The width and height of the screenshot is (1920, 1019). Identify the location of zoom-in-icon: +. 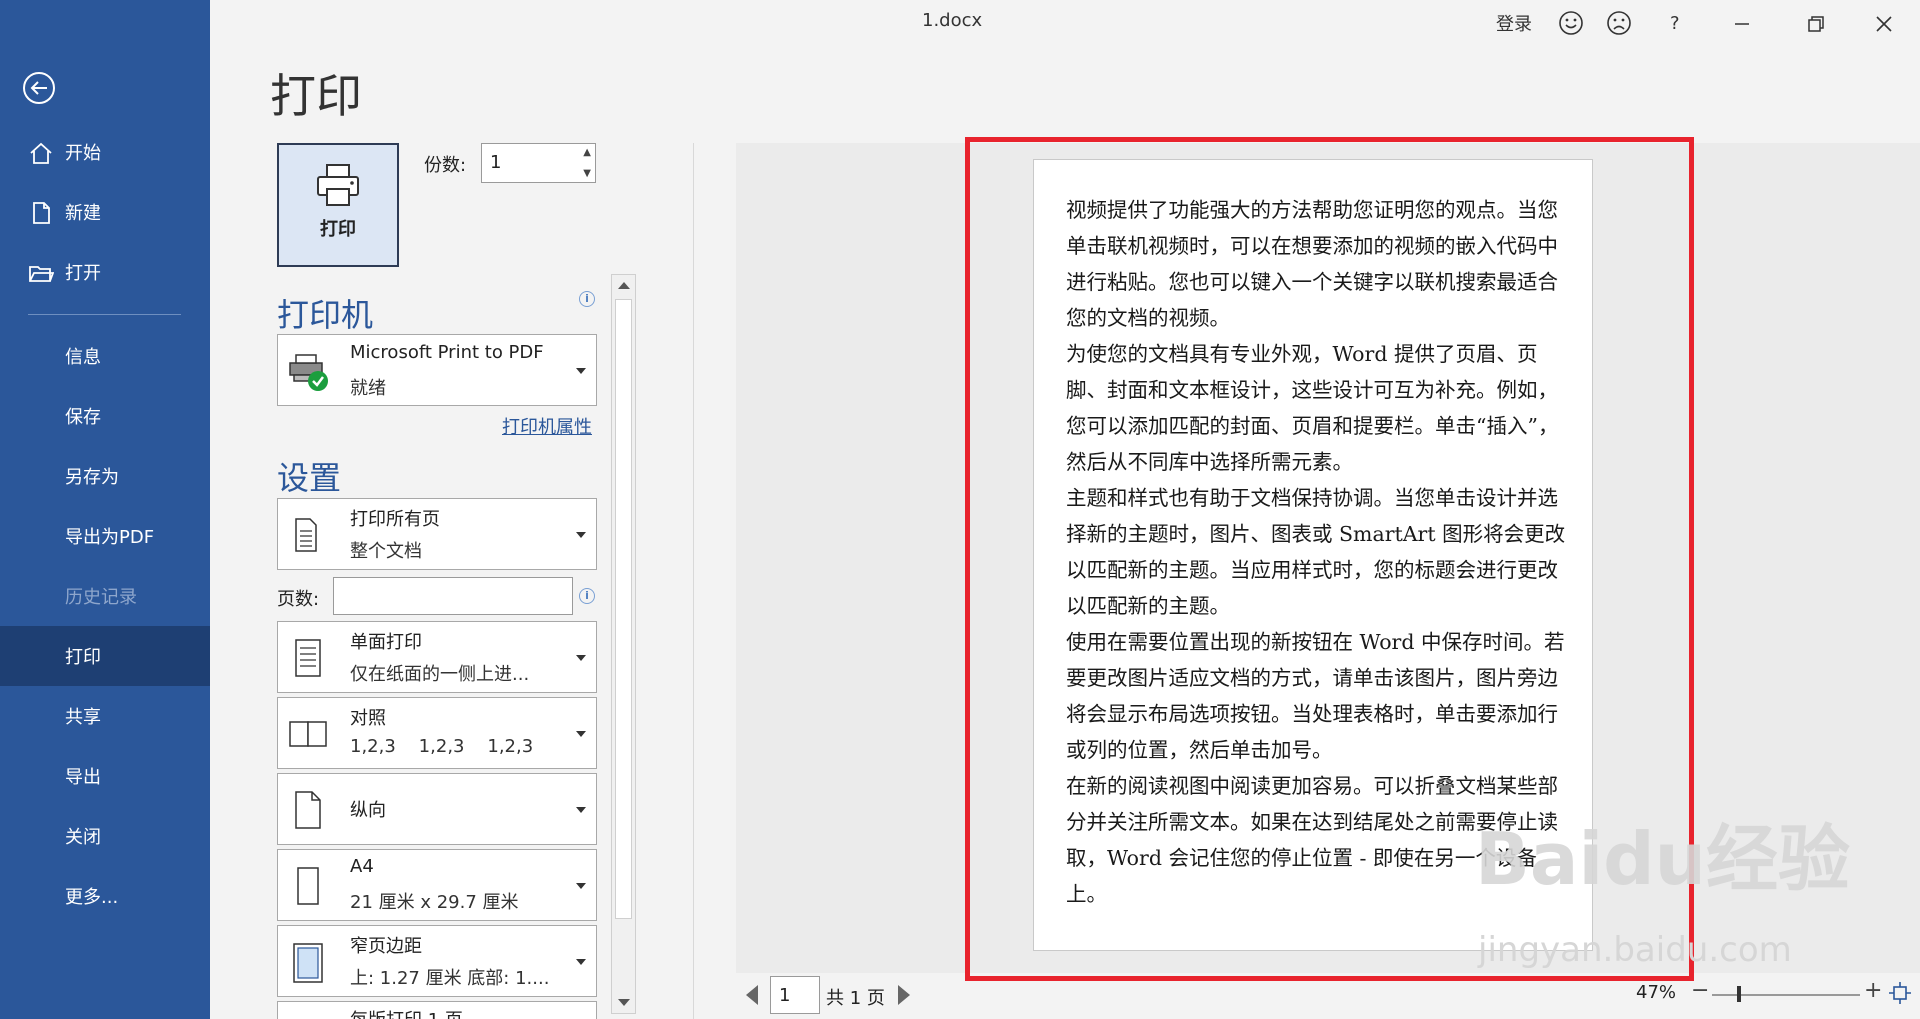
(1873, 990).